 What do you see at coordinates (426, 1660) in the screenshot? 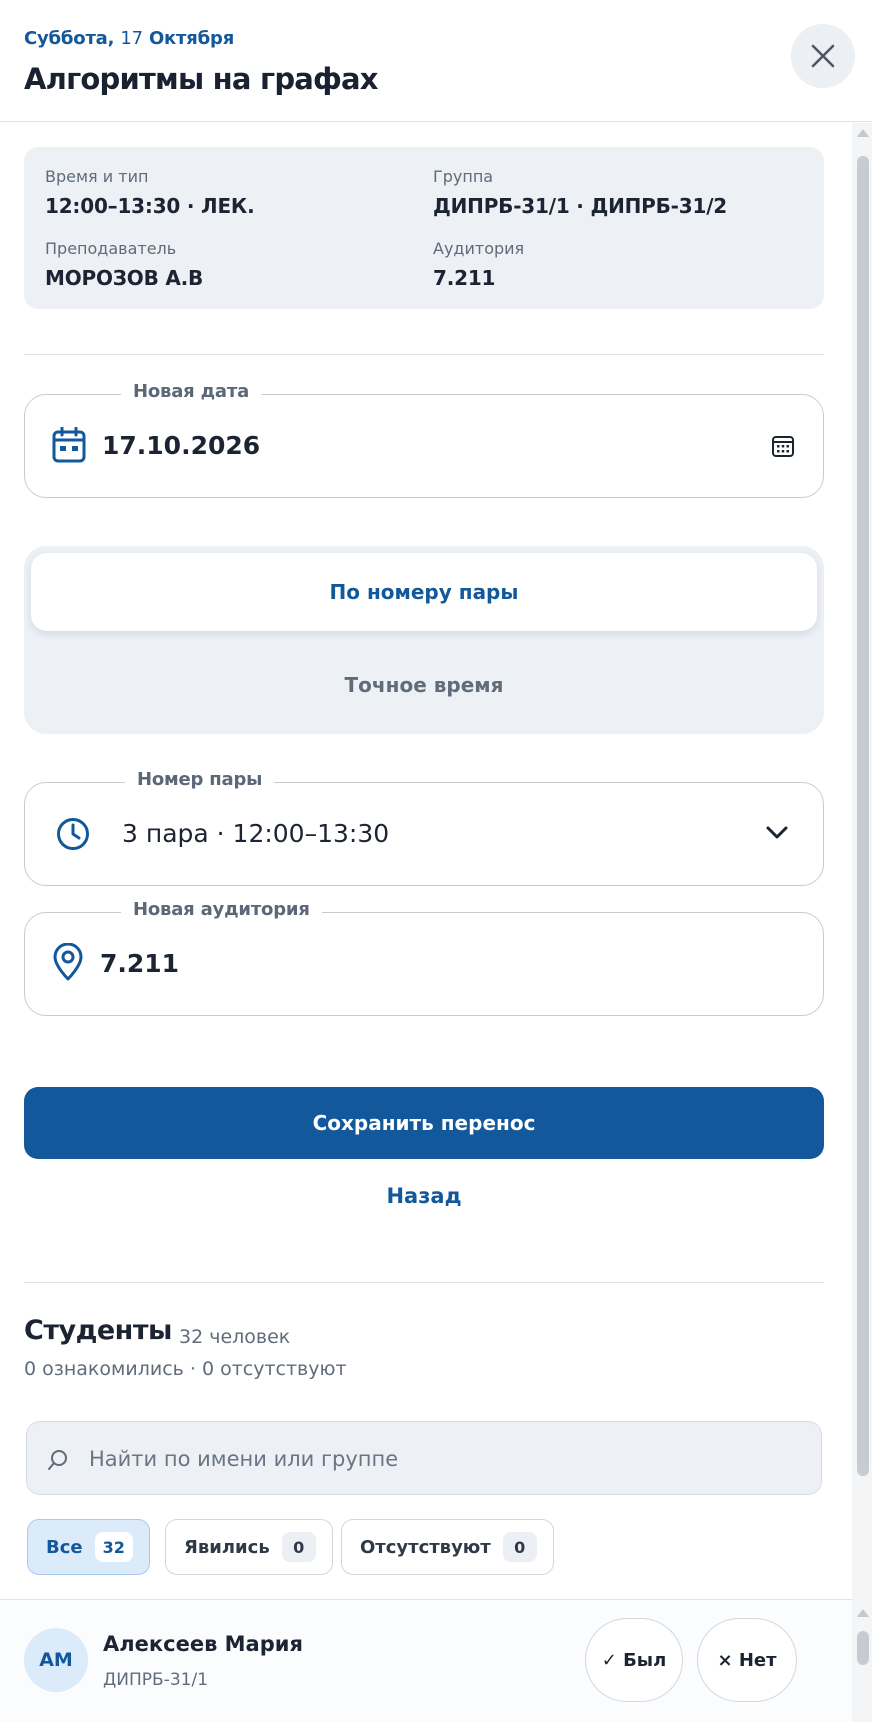
I see `student-row: АМ Алексеев Мария ДИПРБ-31/1 ✓ Был × Нет` at bounding box center [426, 1660].